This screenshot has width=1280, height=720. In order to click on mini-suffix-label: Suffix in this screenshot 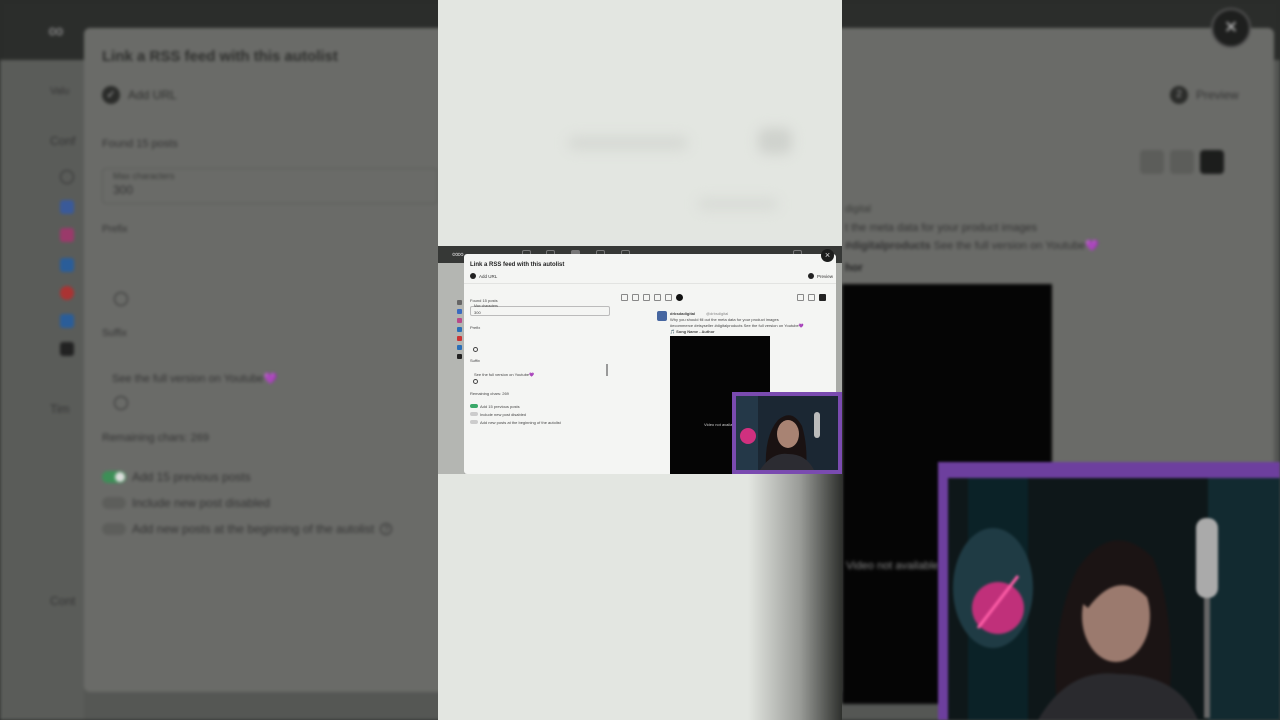, I will do `click(475, 360)`.